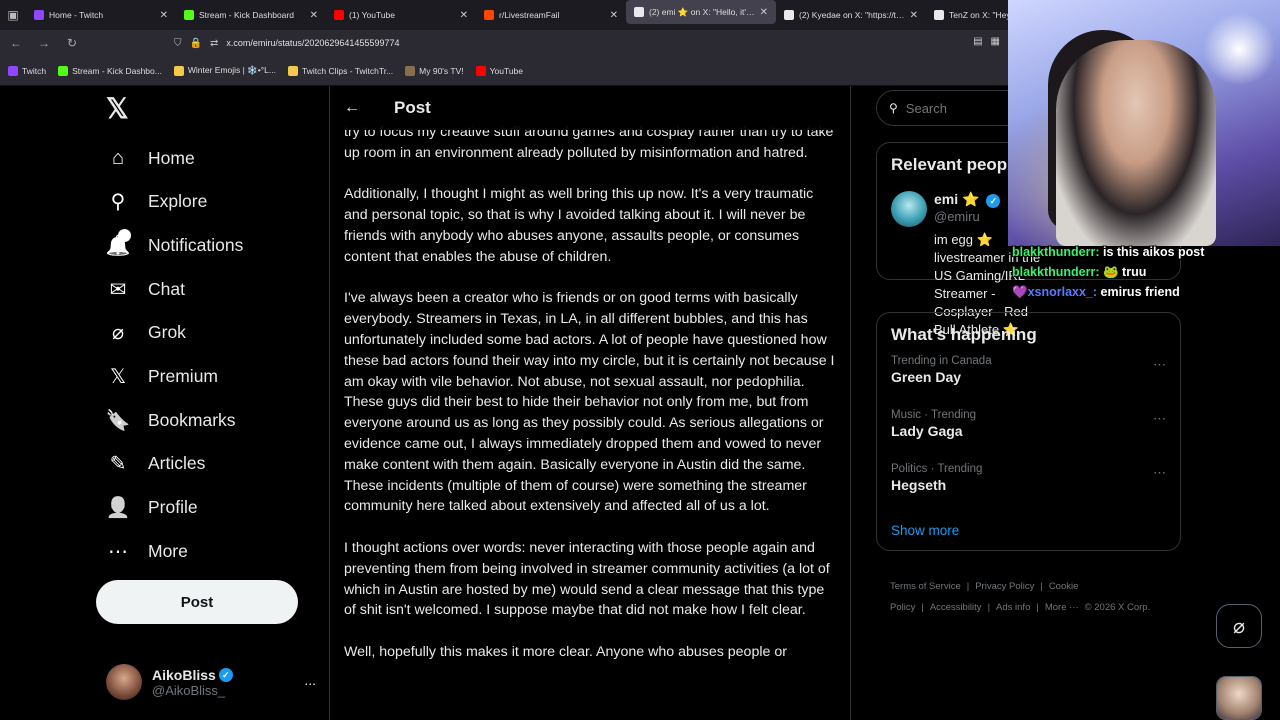  Describe the element at coordinates (1056, 272) in the screenshot. I see `chat-username: blakkthunderr:` at that location.